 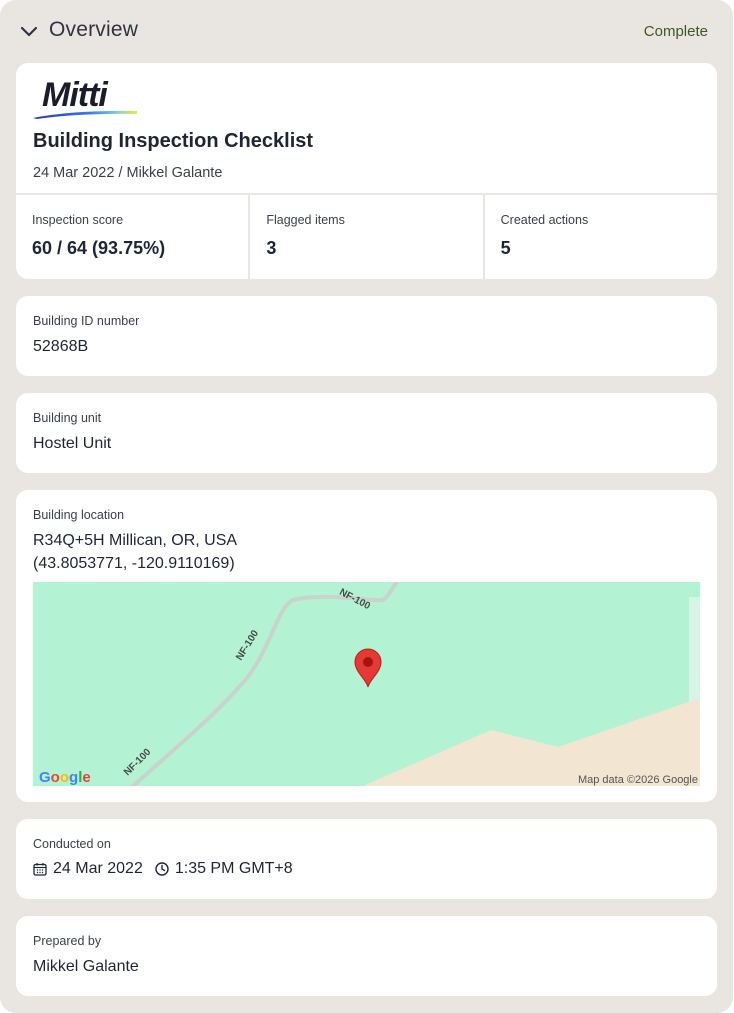 I want to click on datetime-row: 24 Mar 2022 1:35 PM GMT+8, so click(x=163, y=869).